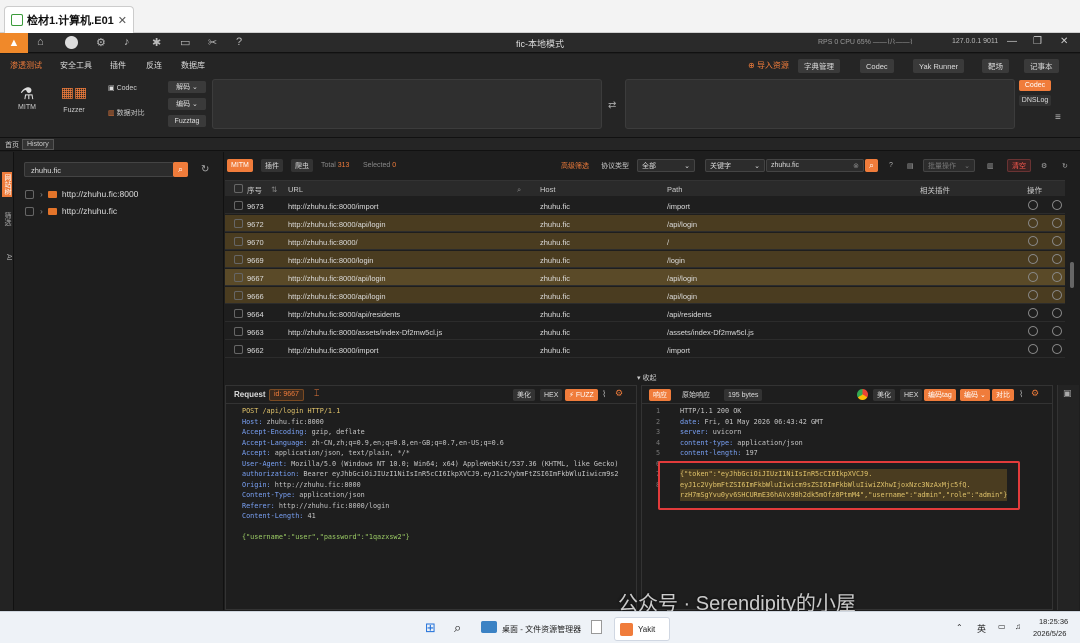  Describe the element at coordinates (295, 189) in the screenshot. I see `col-url: URL` at that location.